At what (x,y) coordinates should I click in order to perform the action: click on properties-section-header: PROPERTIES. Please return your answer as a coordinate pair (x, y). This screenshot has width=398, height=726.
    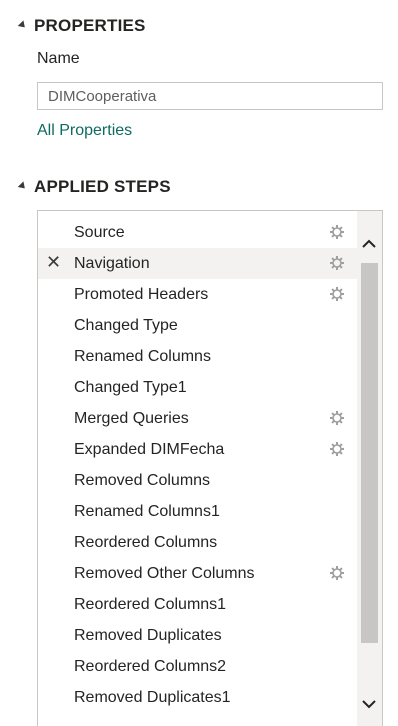
    Looking at the image, I should click on (81, 26).